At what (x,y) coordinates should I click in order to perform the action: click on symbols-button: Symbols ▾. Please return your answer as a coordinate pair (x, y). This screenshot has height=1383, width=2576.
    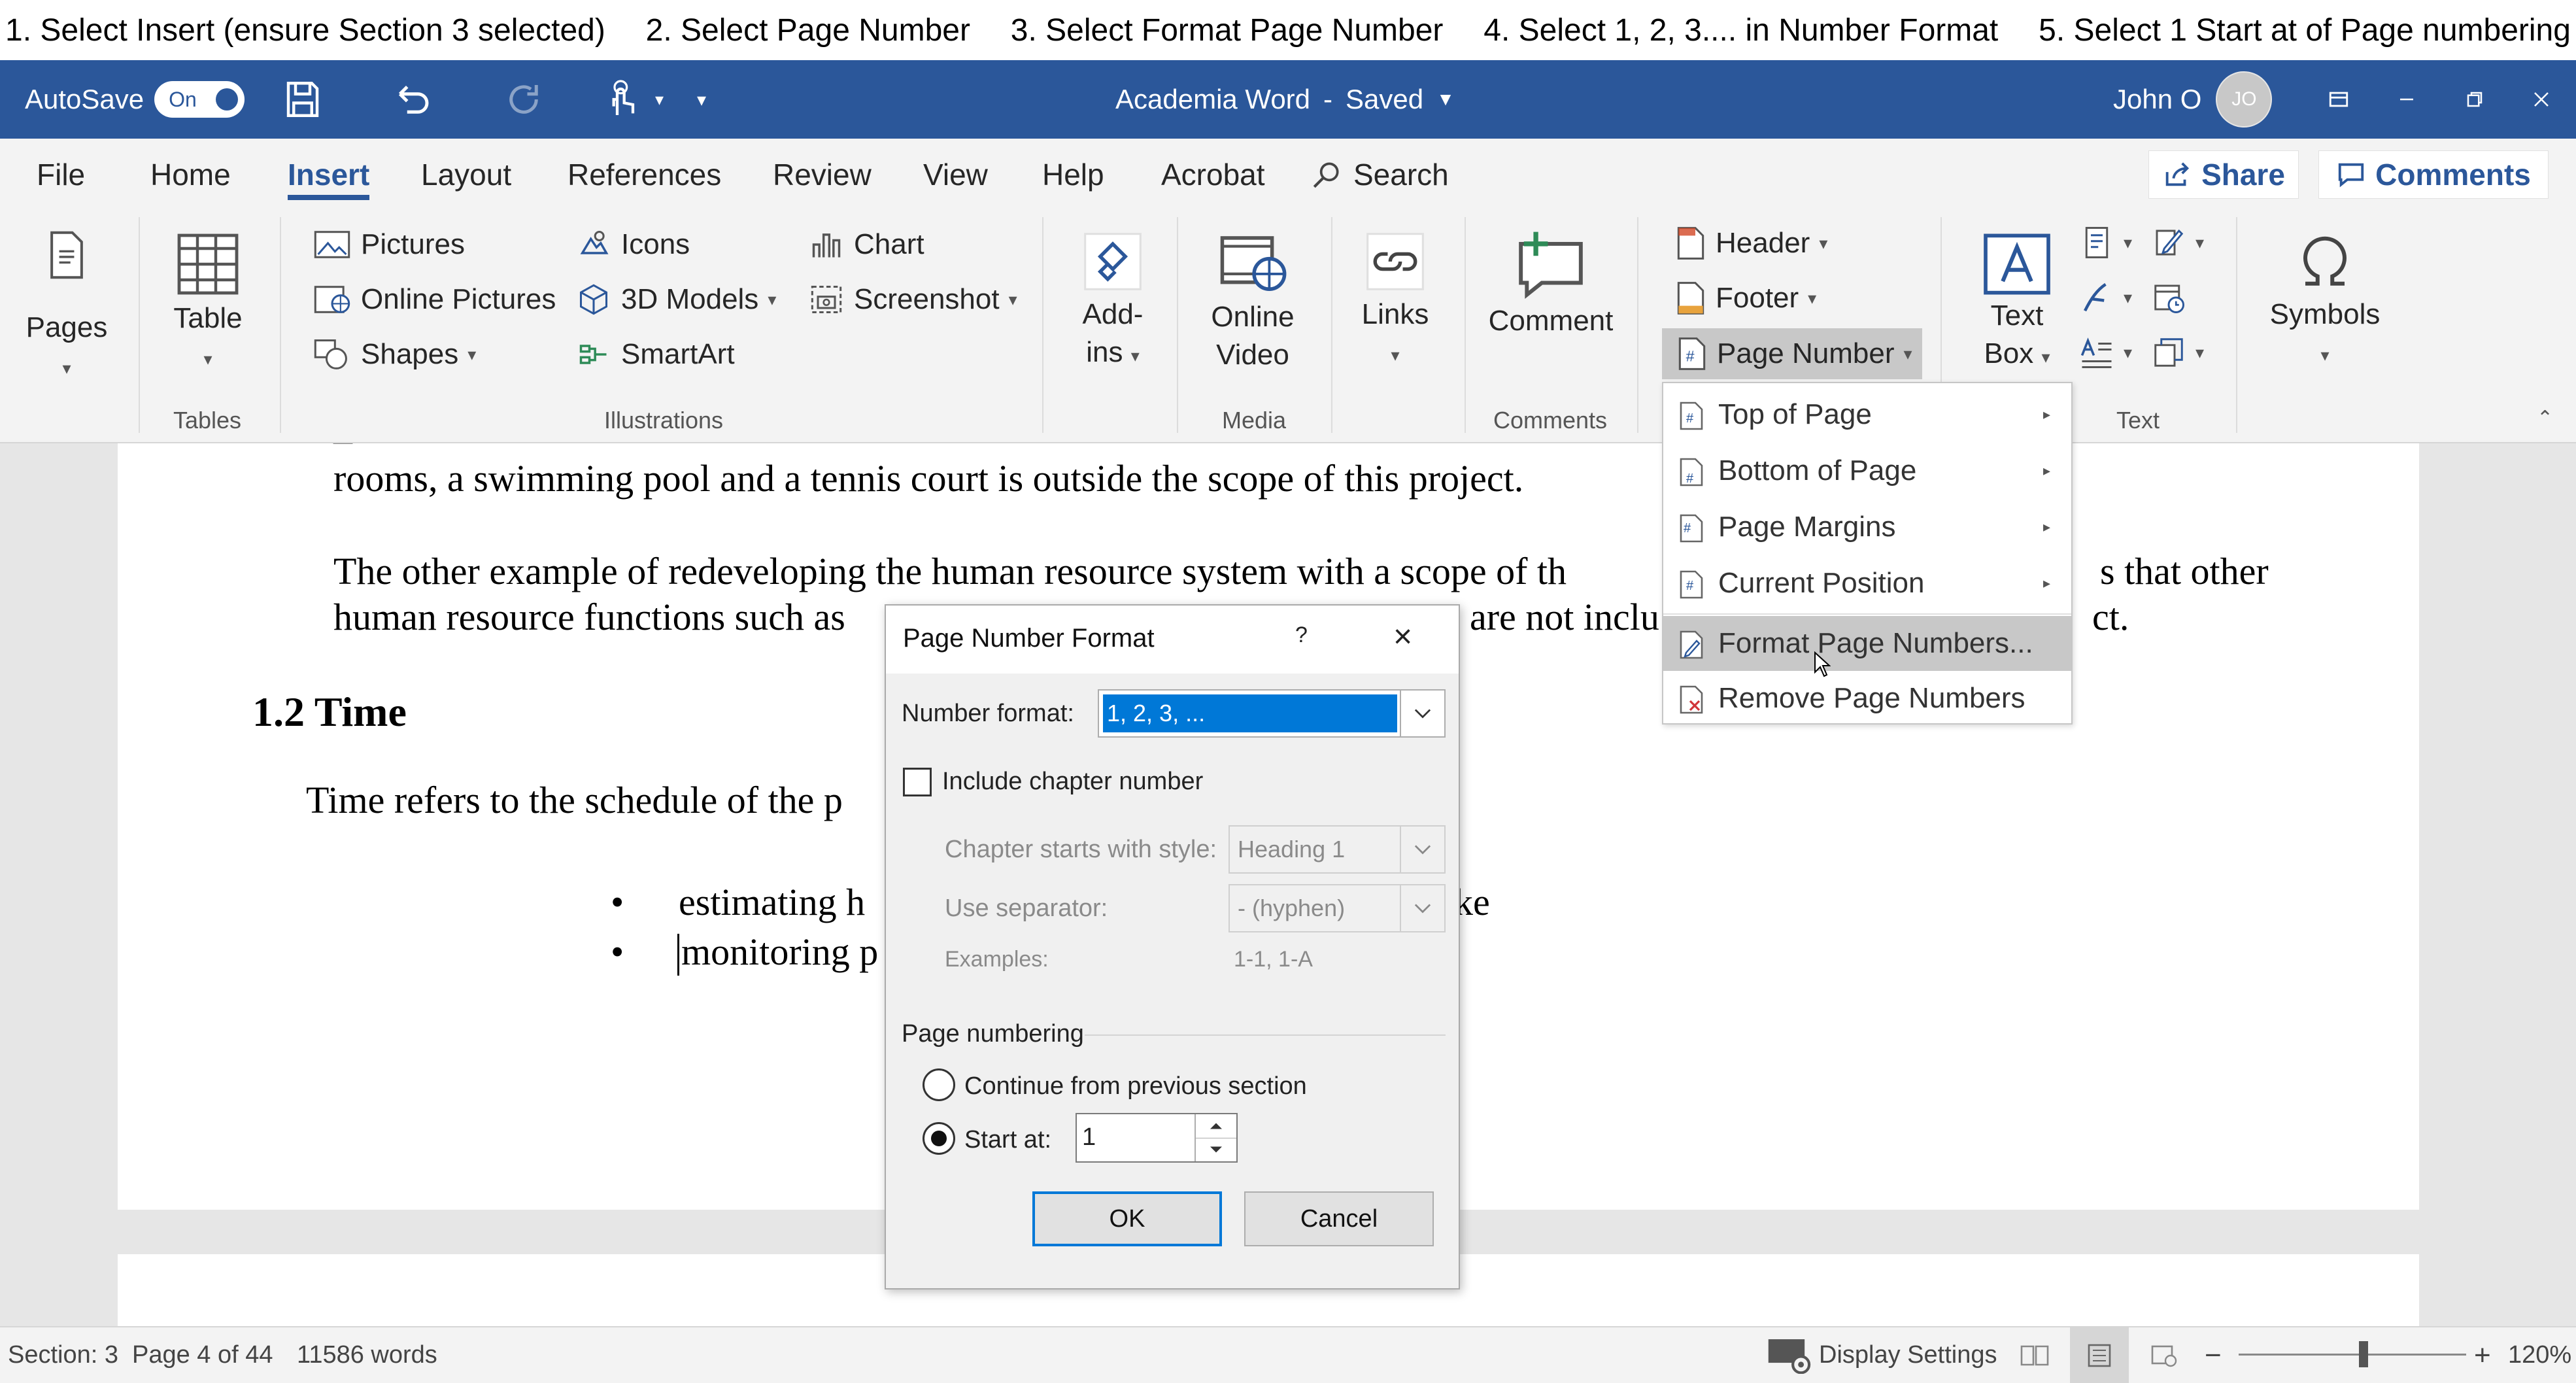
    Looking at the image, I should click on (2325, 302).